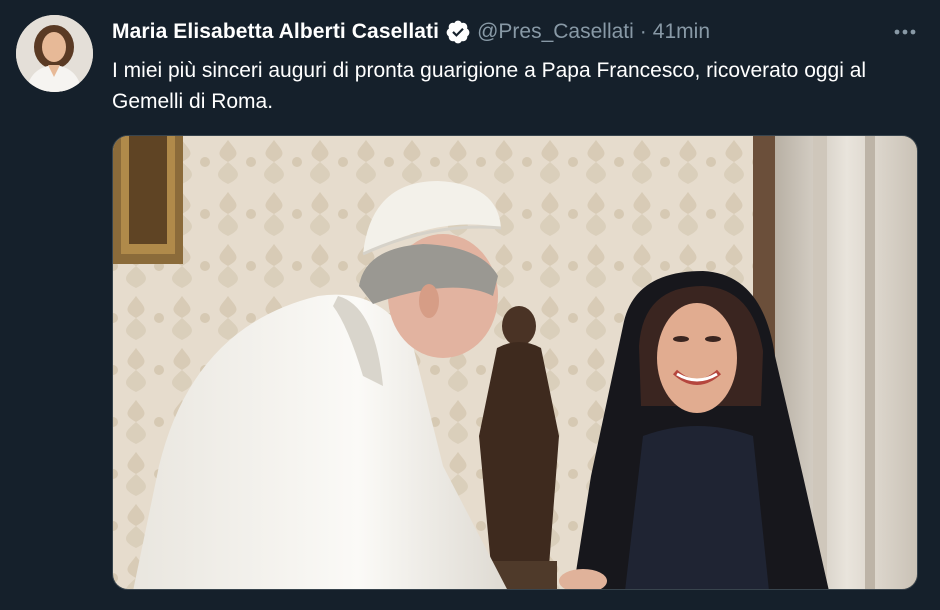  I want to click on ellipsis-icon, so click(905, 32).